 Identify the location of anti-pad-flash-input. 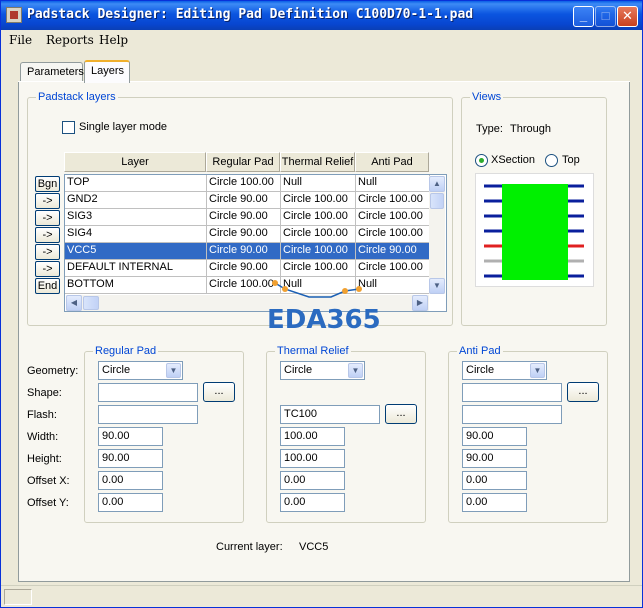
(512, 414).